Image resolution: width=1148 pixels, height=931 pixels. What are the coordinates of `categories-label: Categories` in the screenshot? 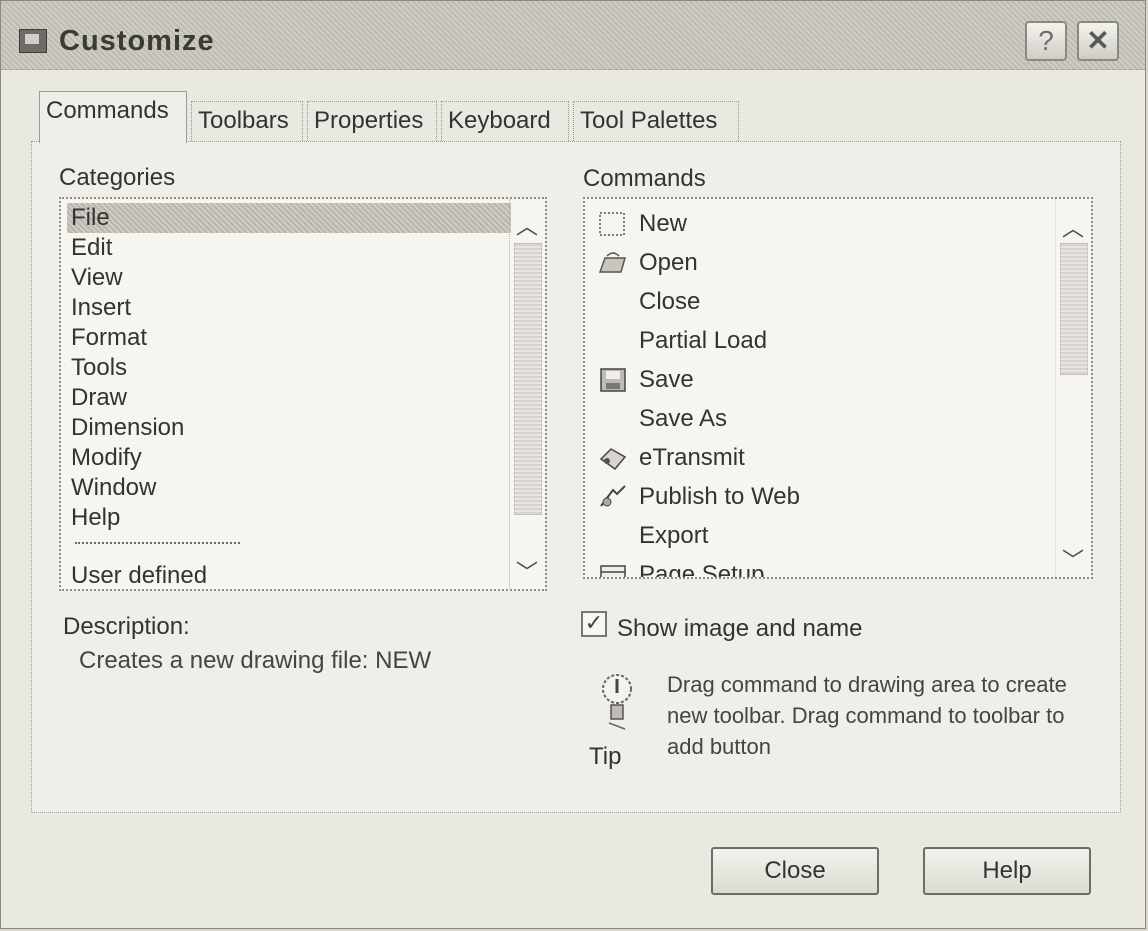 It's located at (117, 177).